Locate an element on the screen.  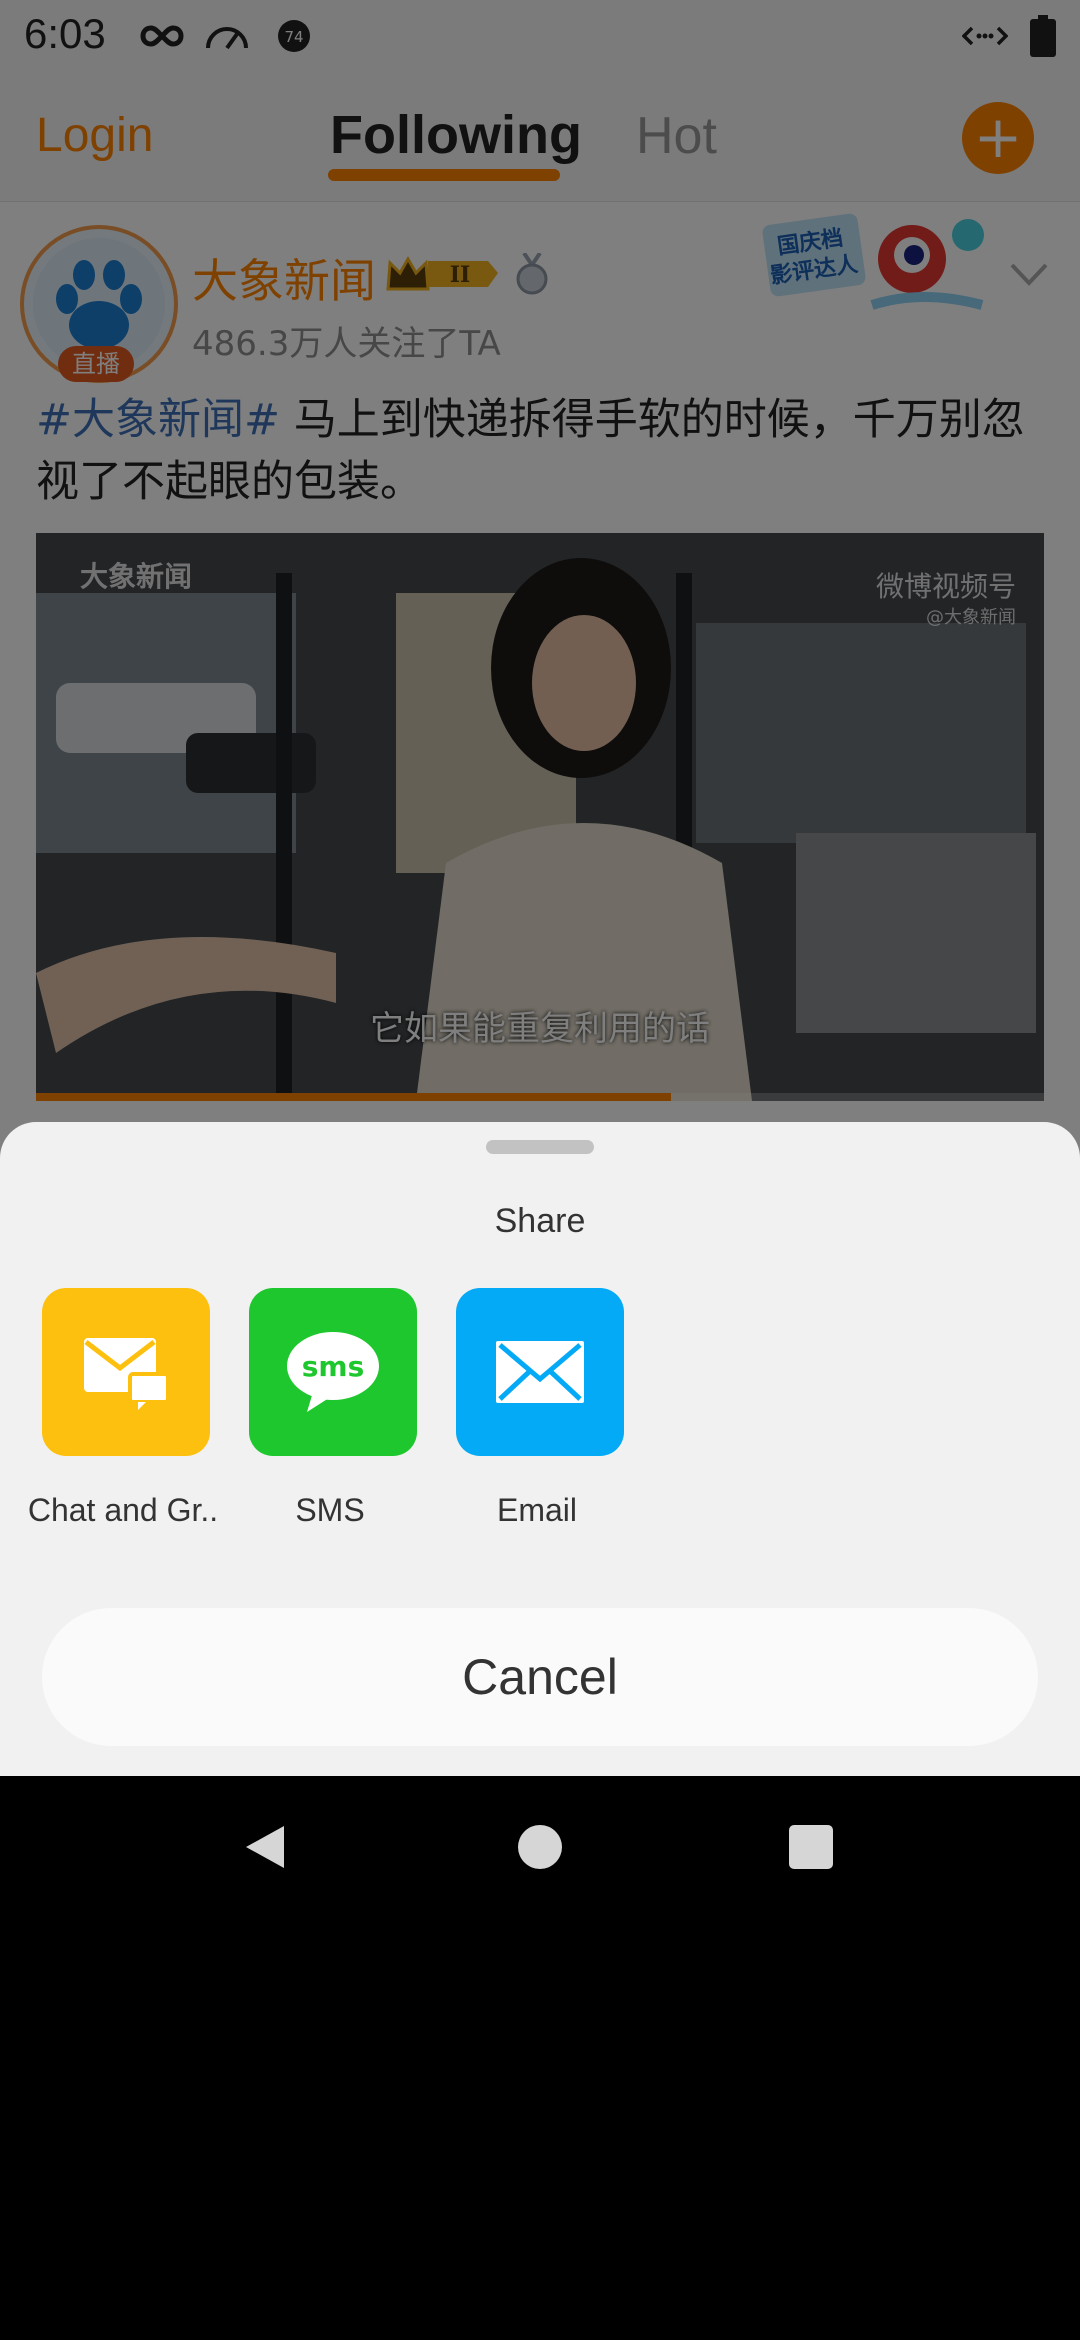
share-option-chat: Chat and Gr.. is located at coordinates (123, 1418).